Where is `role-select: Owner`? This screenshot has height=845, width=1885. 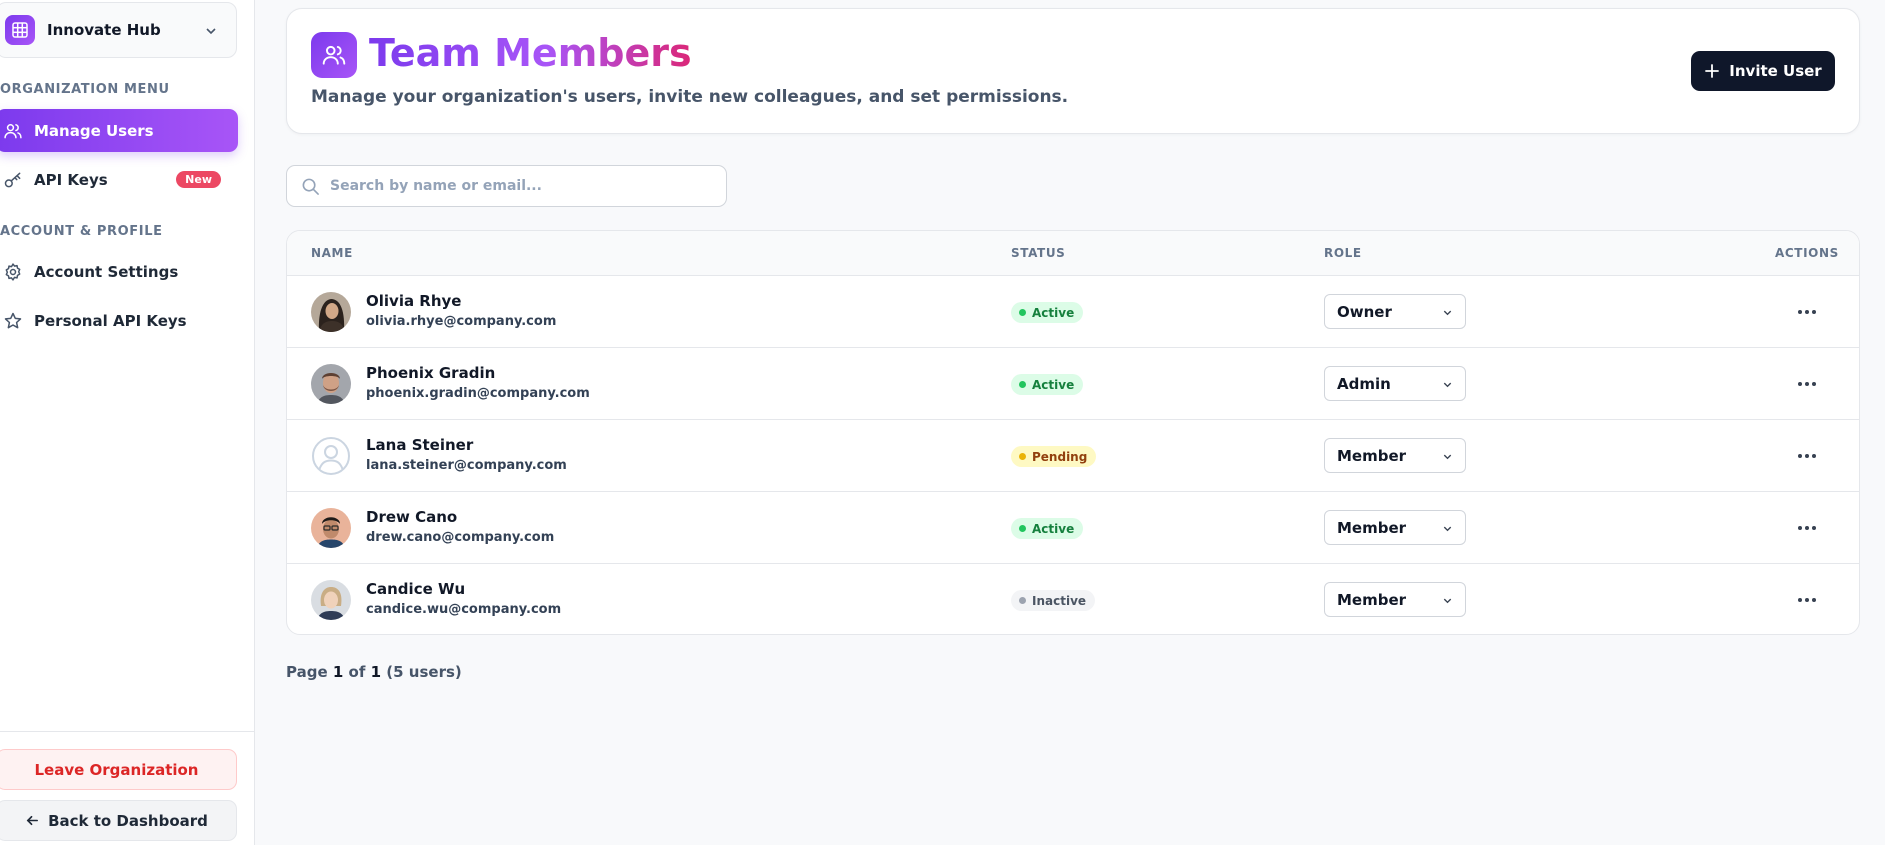
role-select: Owner is located at coordinates (1395, 311).